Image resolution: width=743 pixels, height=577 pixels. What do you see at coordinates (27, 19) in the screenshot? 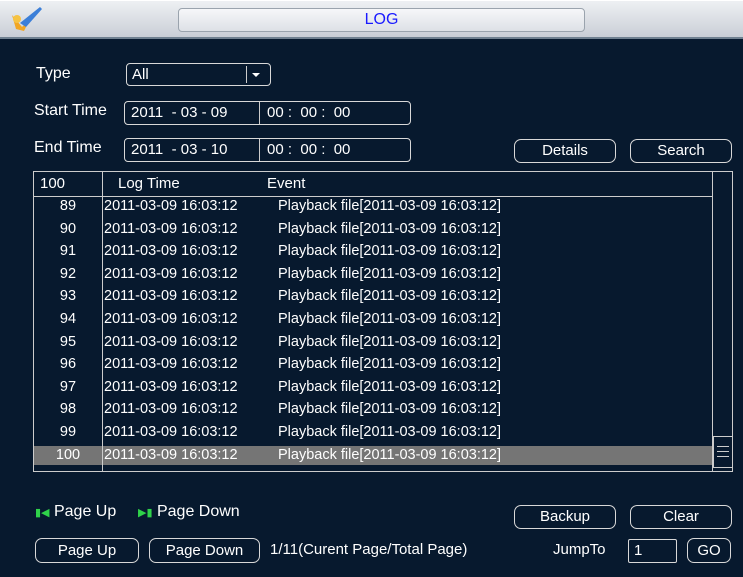
I see `brand-logo-icon` at bounding box center [27, 19].